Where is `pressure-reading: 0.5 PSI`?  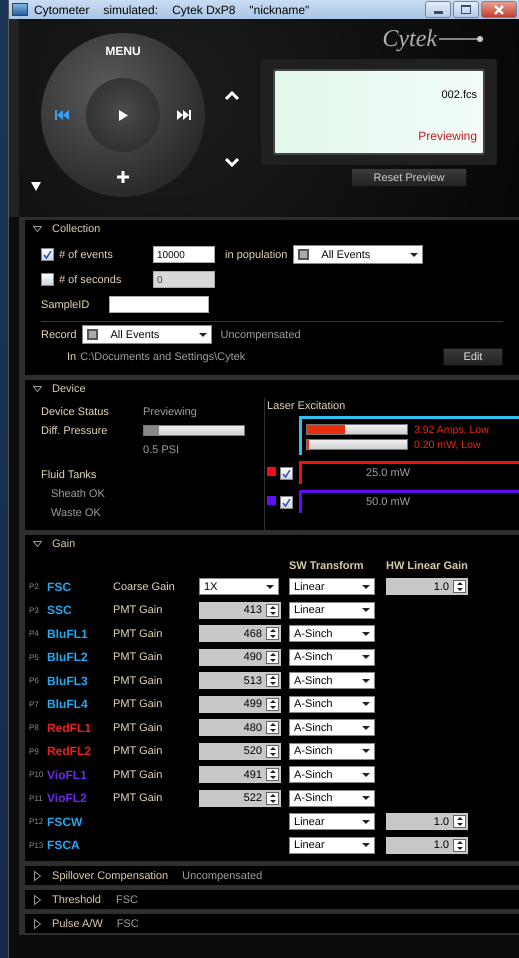 pressure-reading: 0.5 PSI is located at coordinates (161, 450).